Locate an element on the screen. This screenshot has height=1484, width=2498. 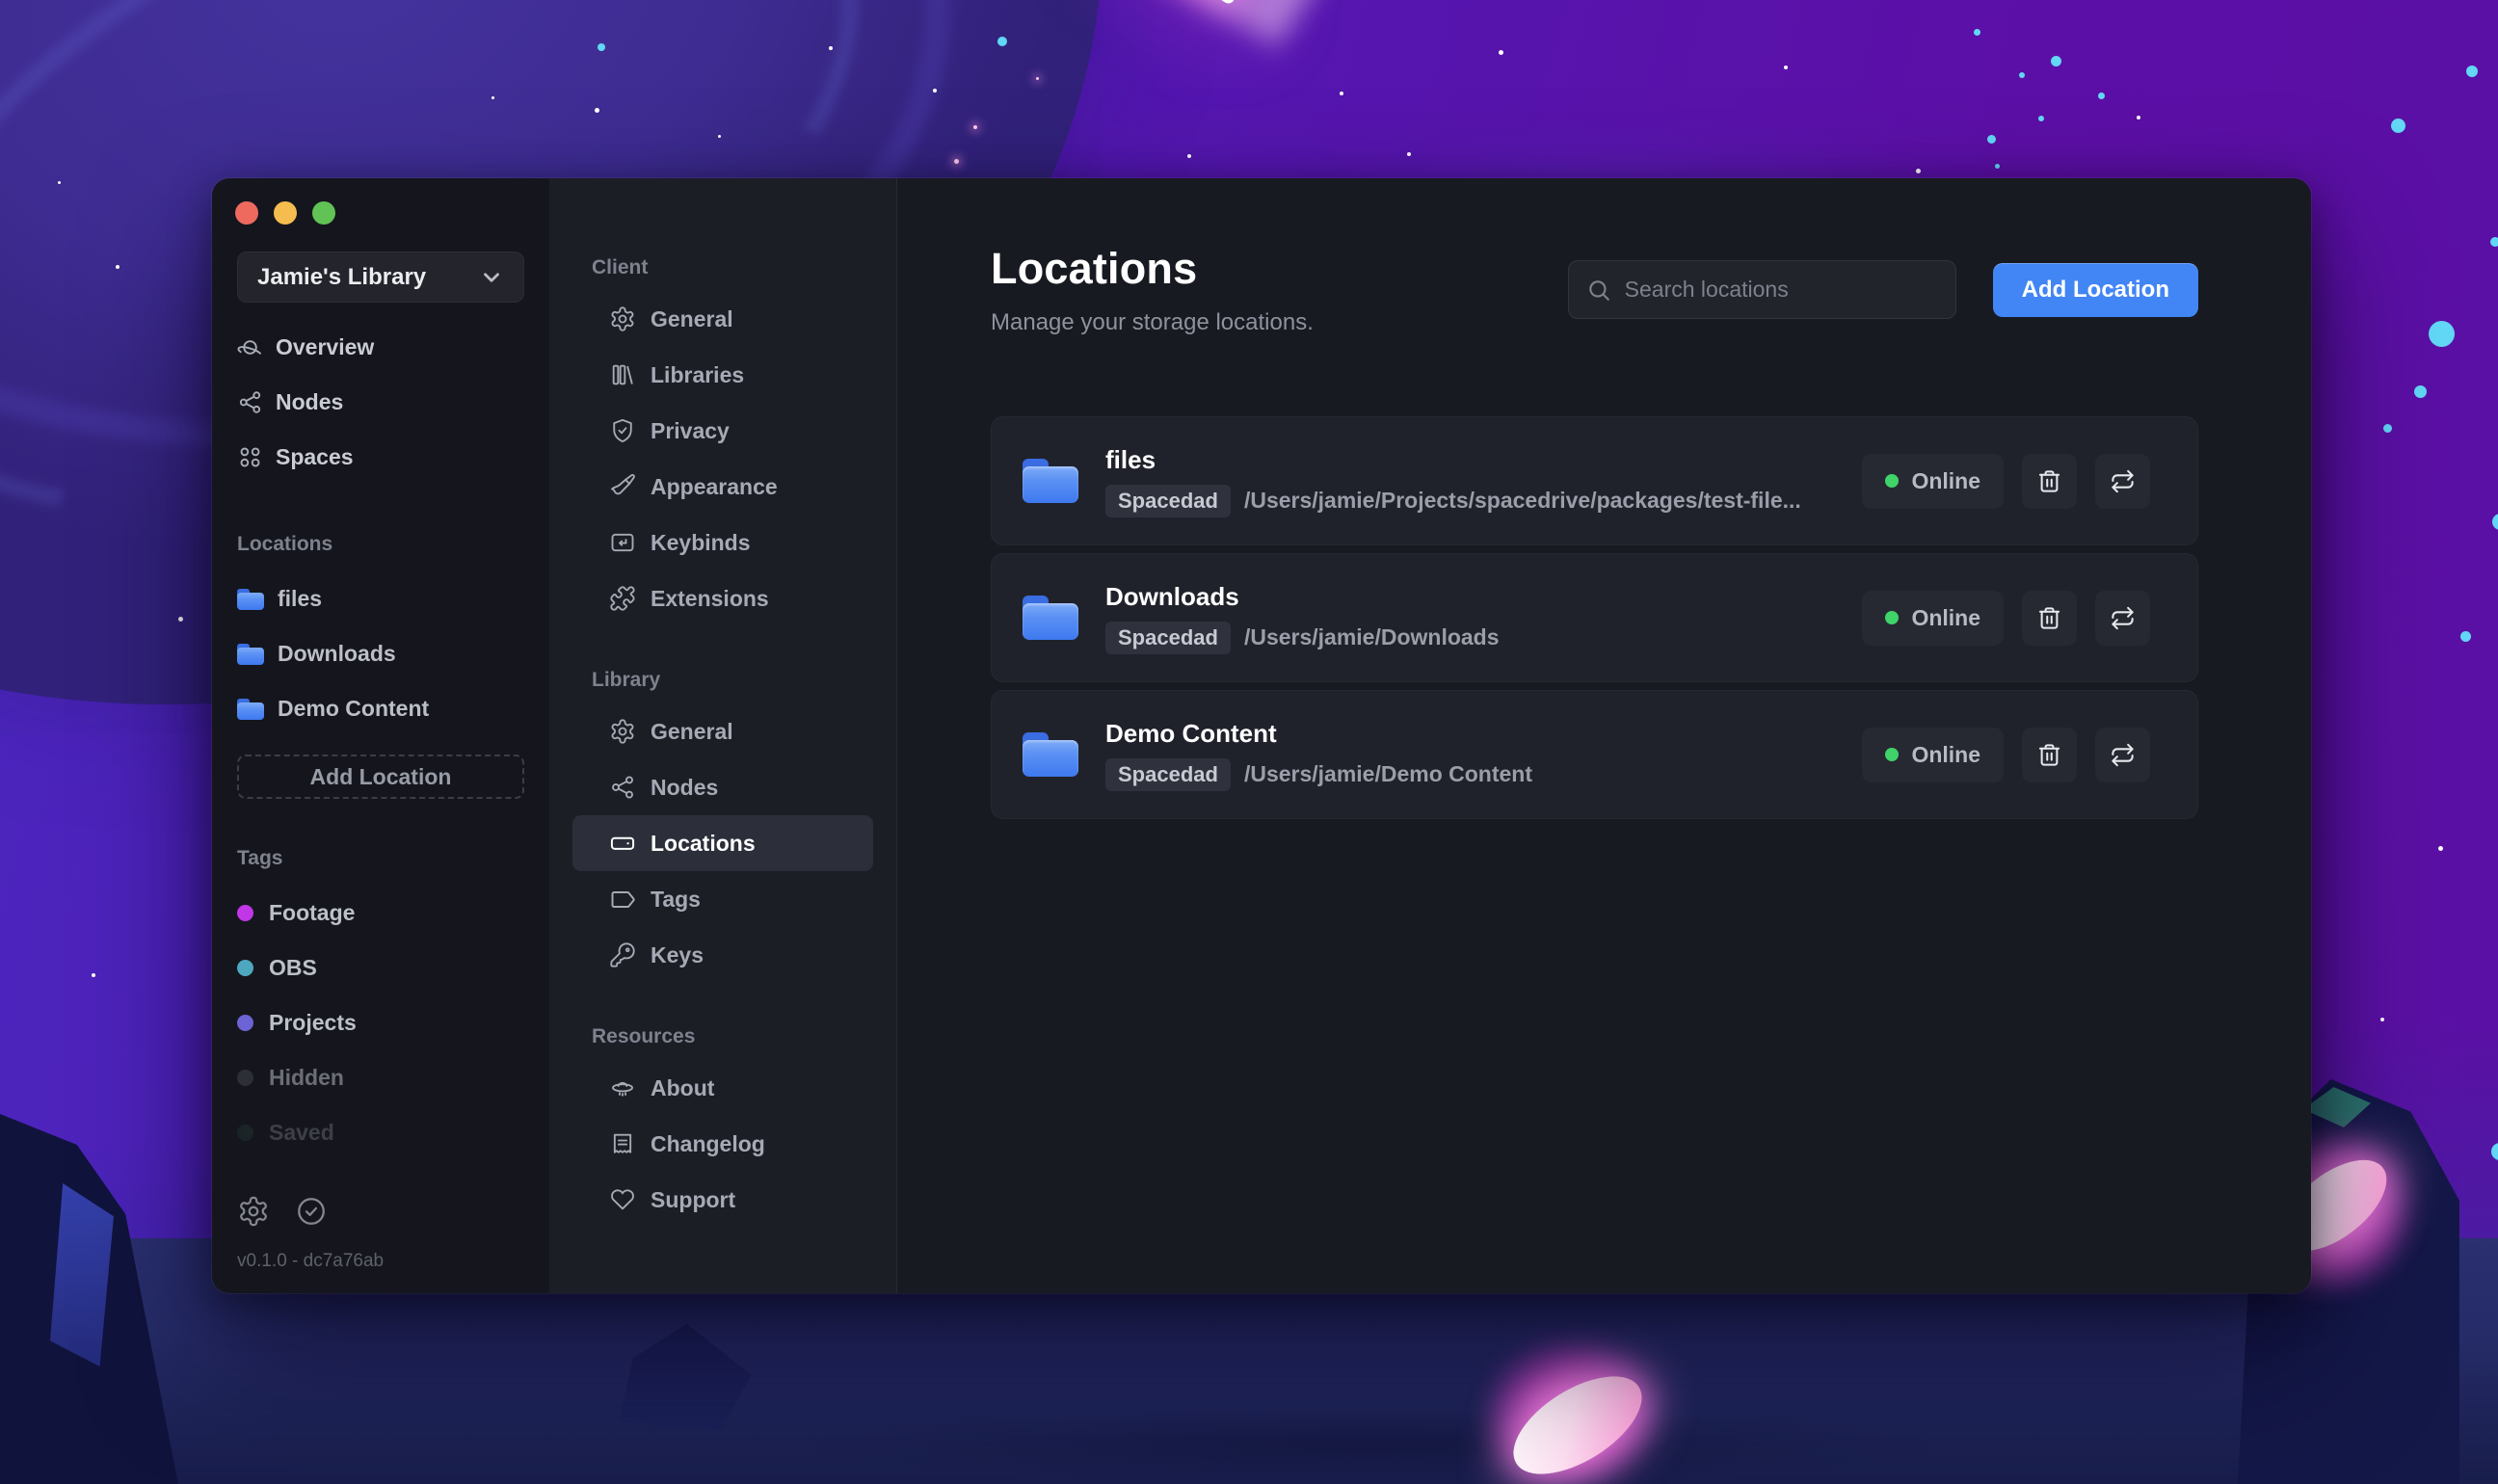
tag-icon is located at coordinates (622, 899).